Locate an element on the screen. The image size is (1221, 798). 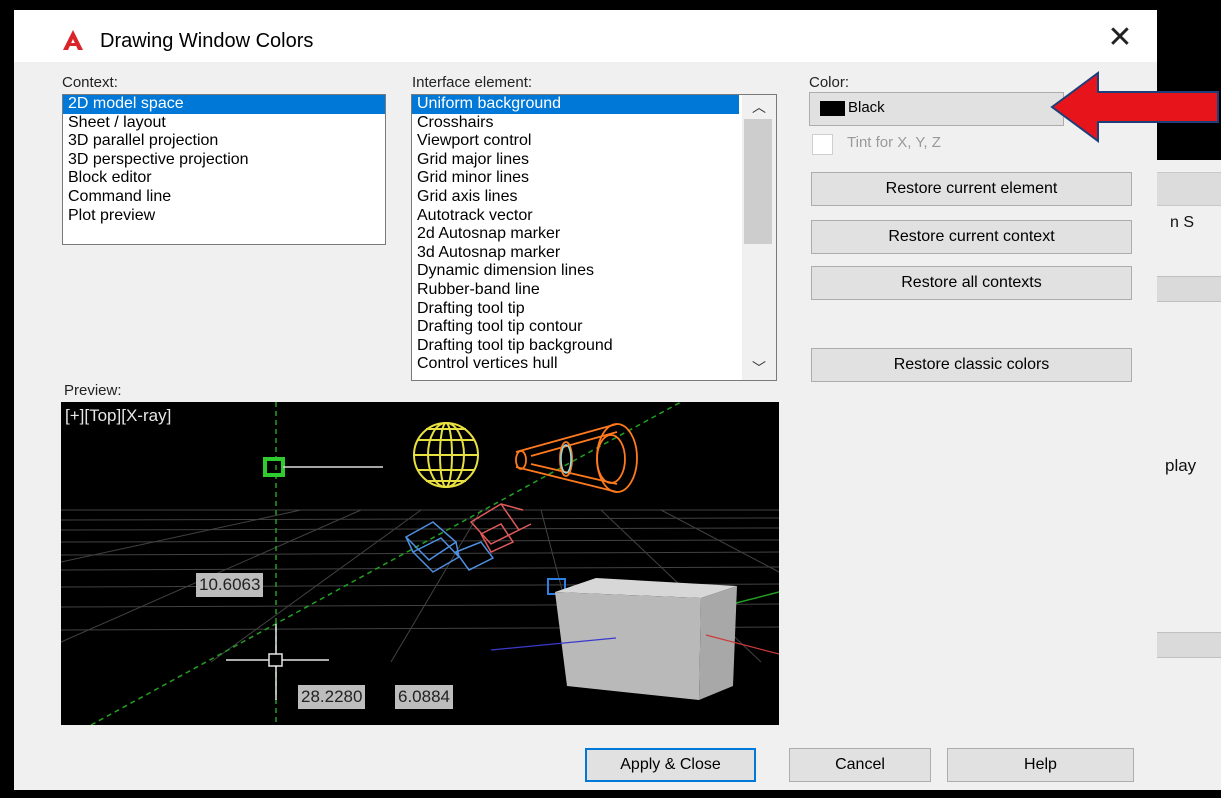
interface-item: Drafting tool tip contour is located at coordinates (594, 327).